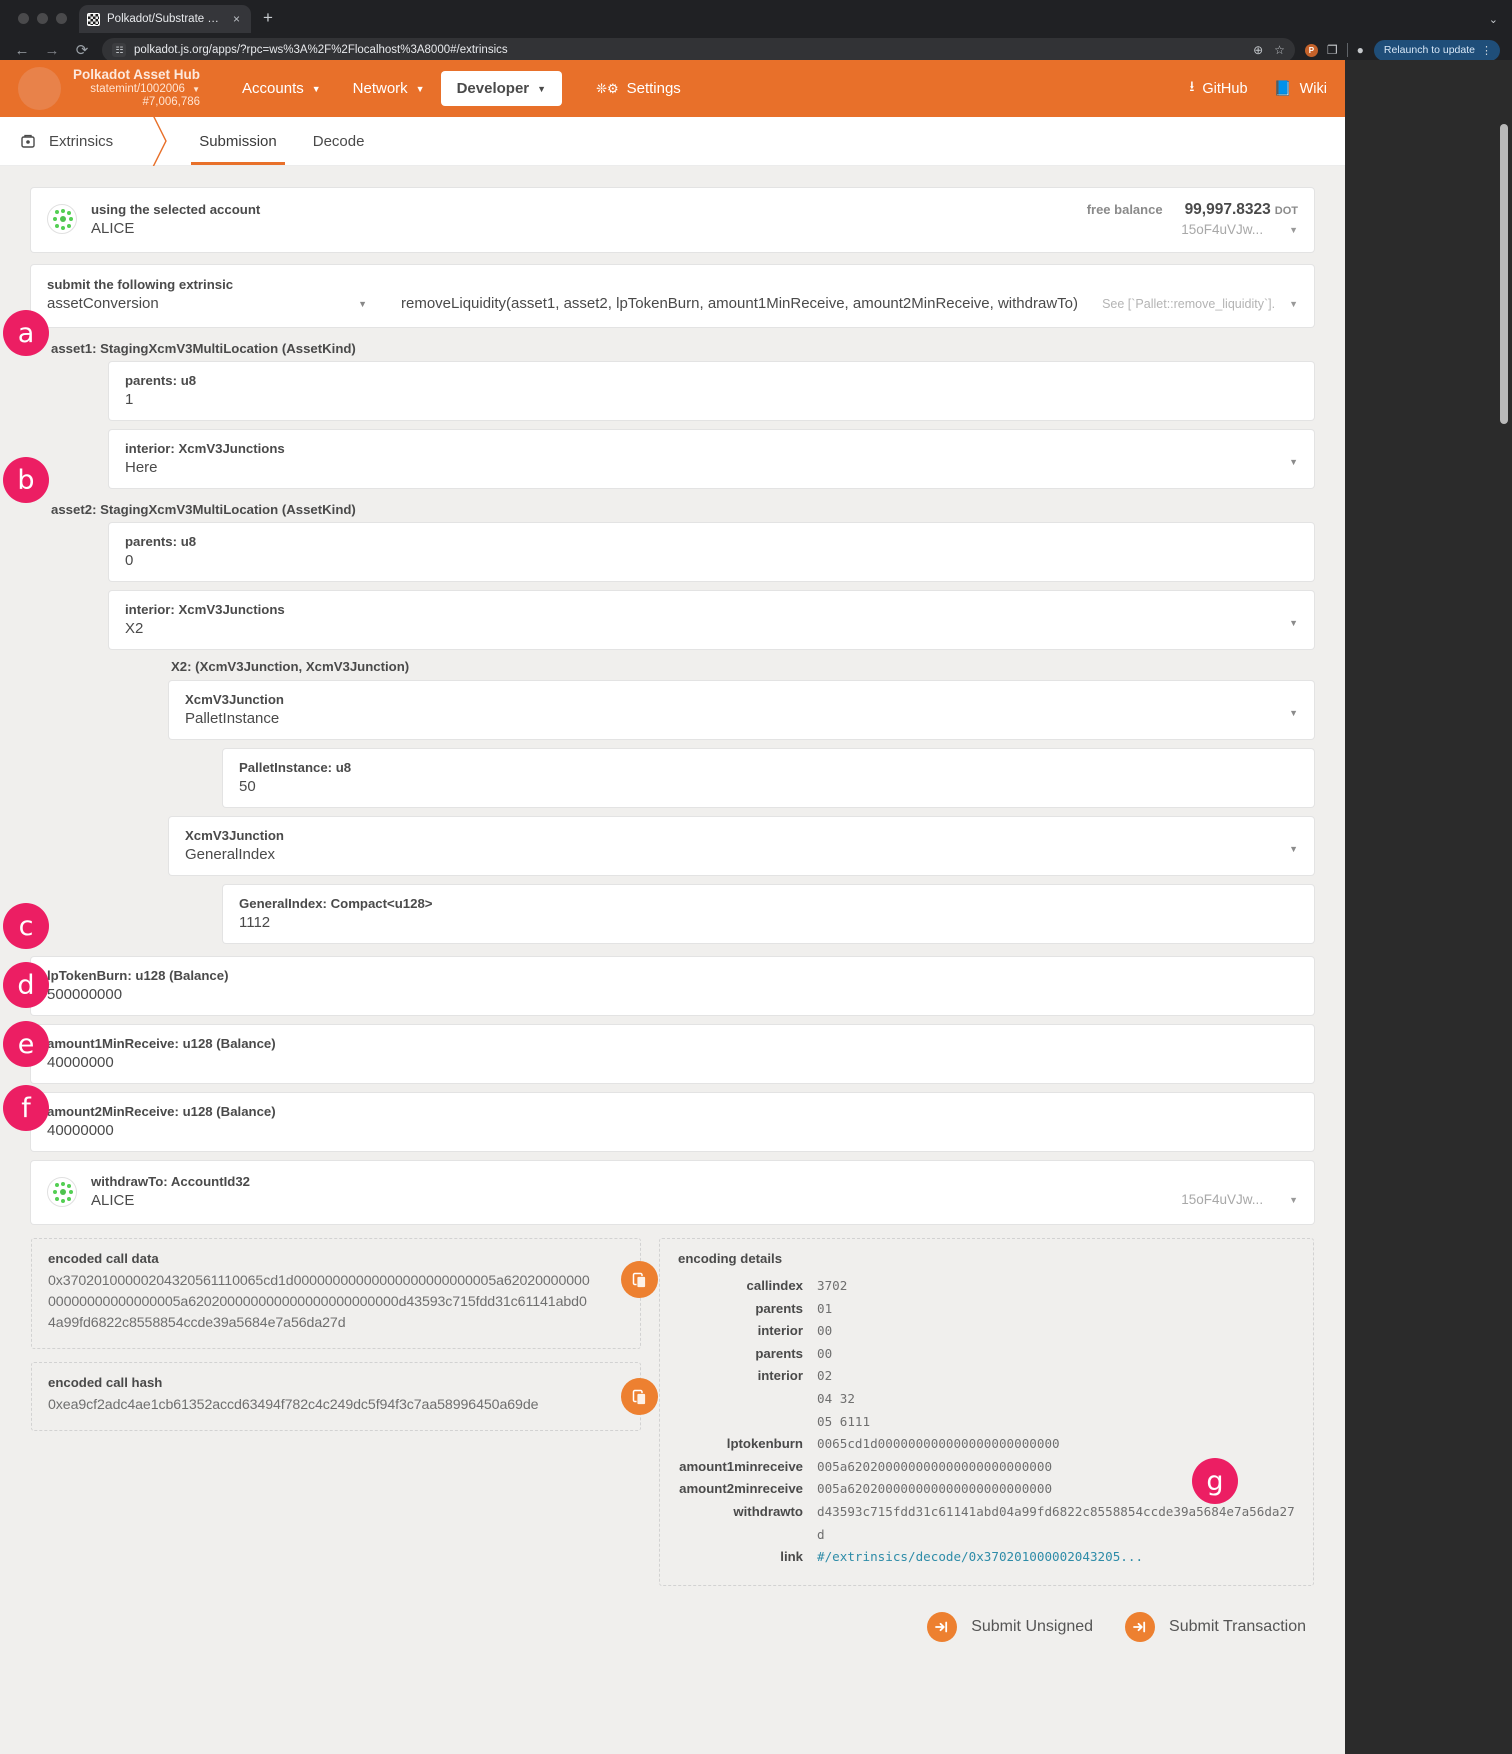  What do you see at coordinates (176, 209) in the screenshot?
I see `account-label: using the selected account` at bounding box center [176, 209].